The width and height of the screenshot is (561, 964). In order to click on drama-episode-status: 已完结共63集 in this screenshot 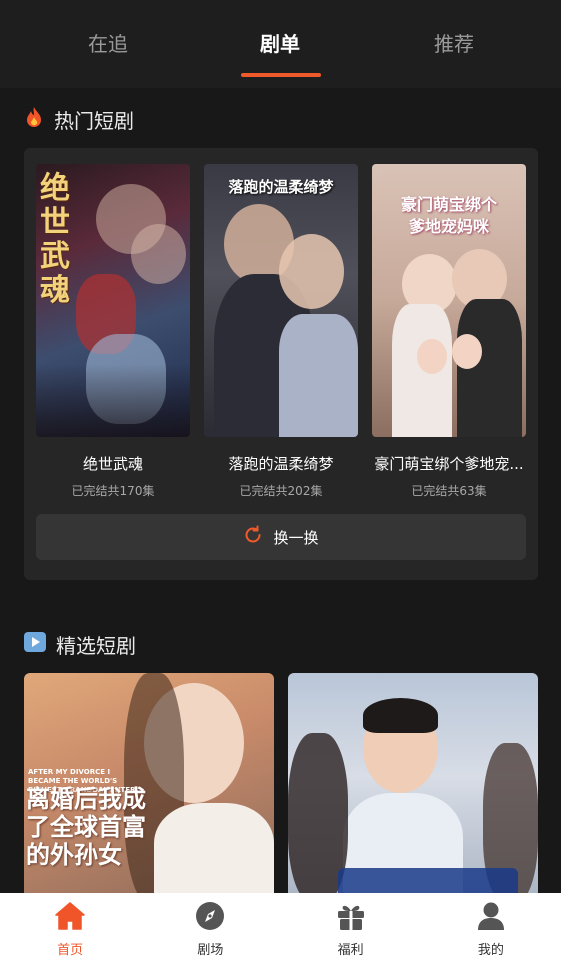, I will do `click(449, 491)`.